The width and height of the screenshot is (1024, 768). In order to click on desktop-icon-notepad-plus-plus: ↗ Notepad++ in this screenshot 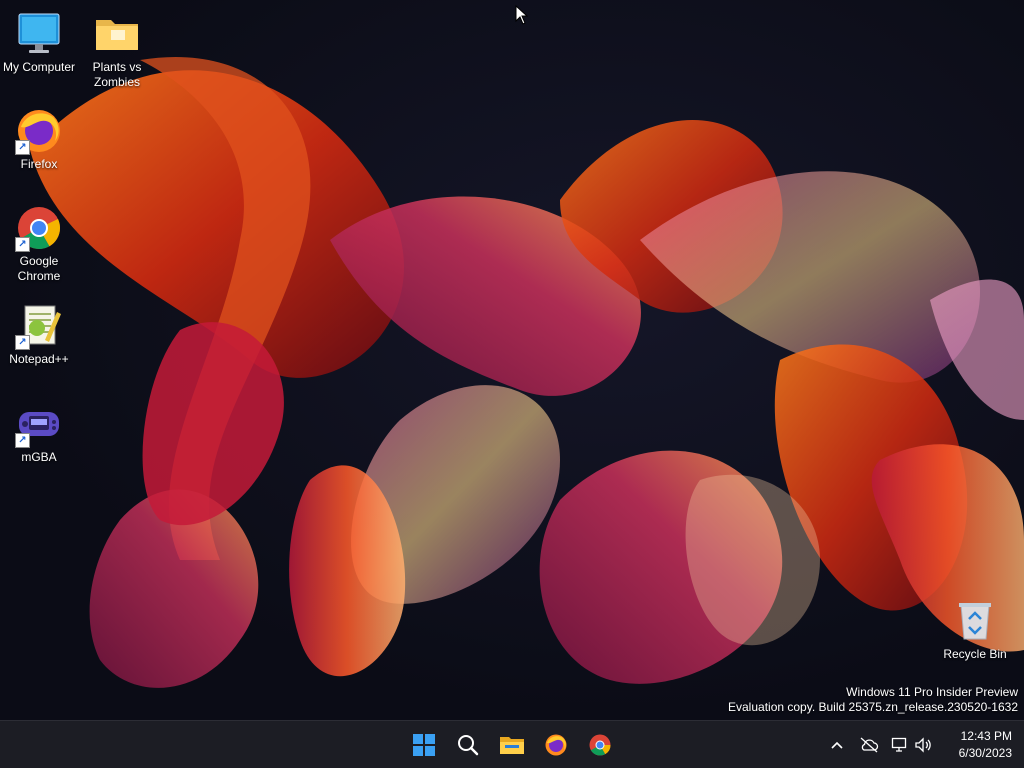, I will do `click(39, 334)`.